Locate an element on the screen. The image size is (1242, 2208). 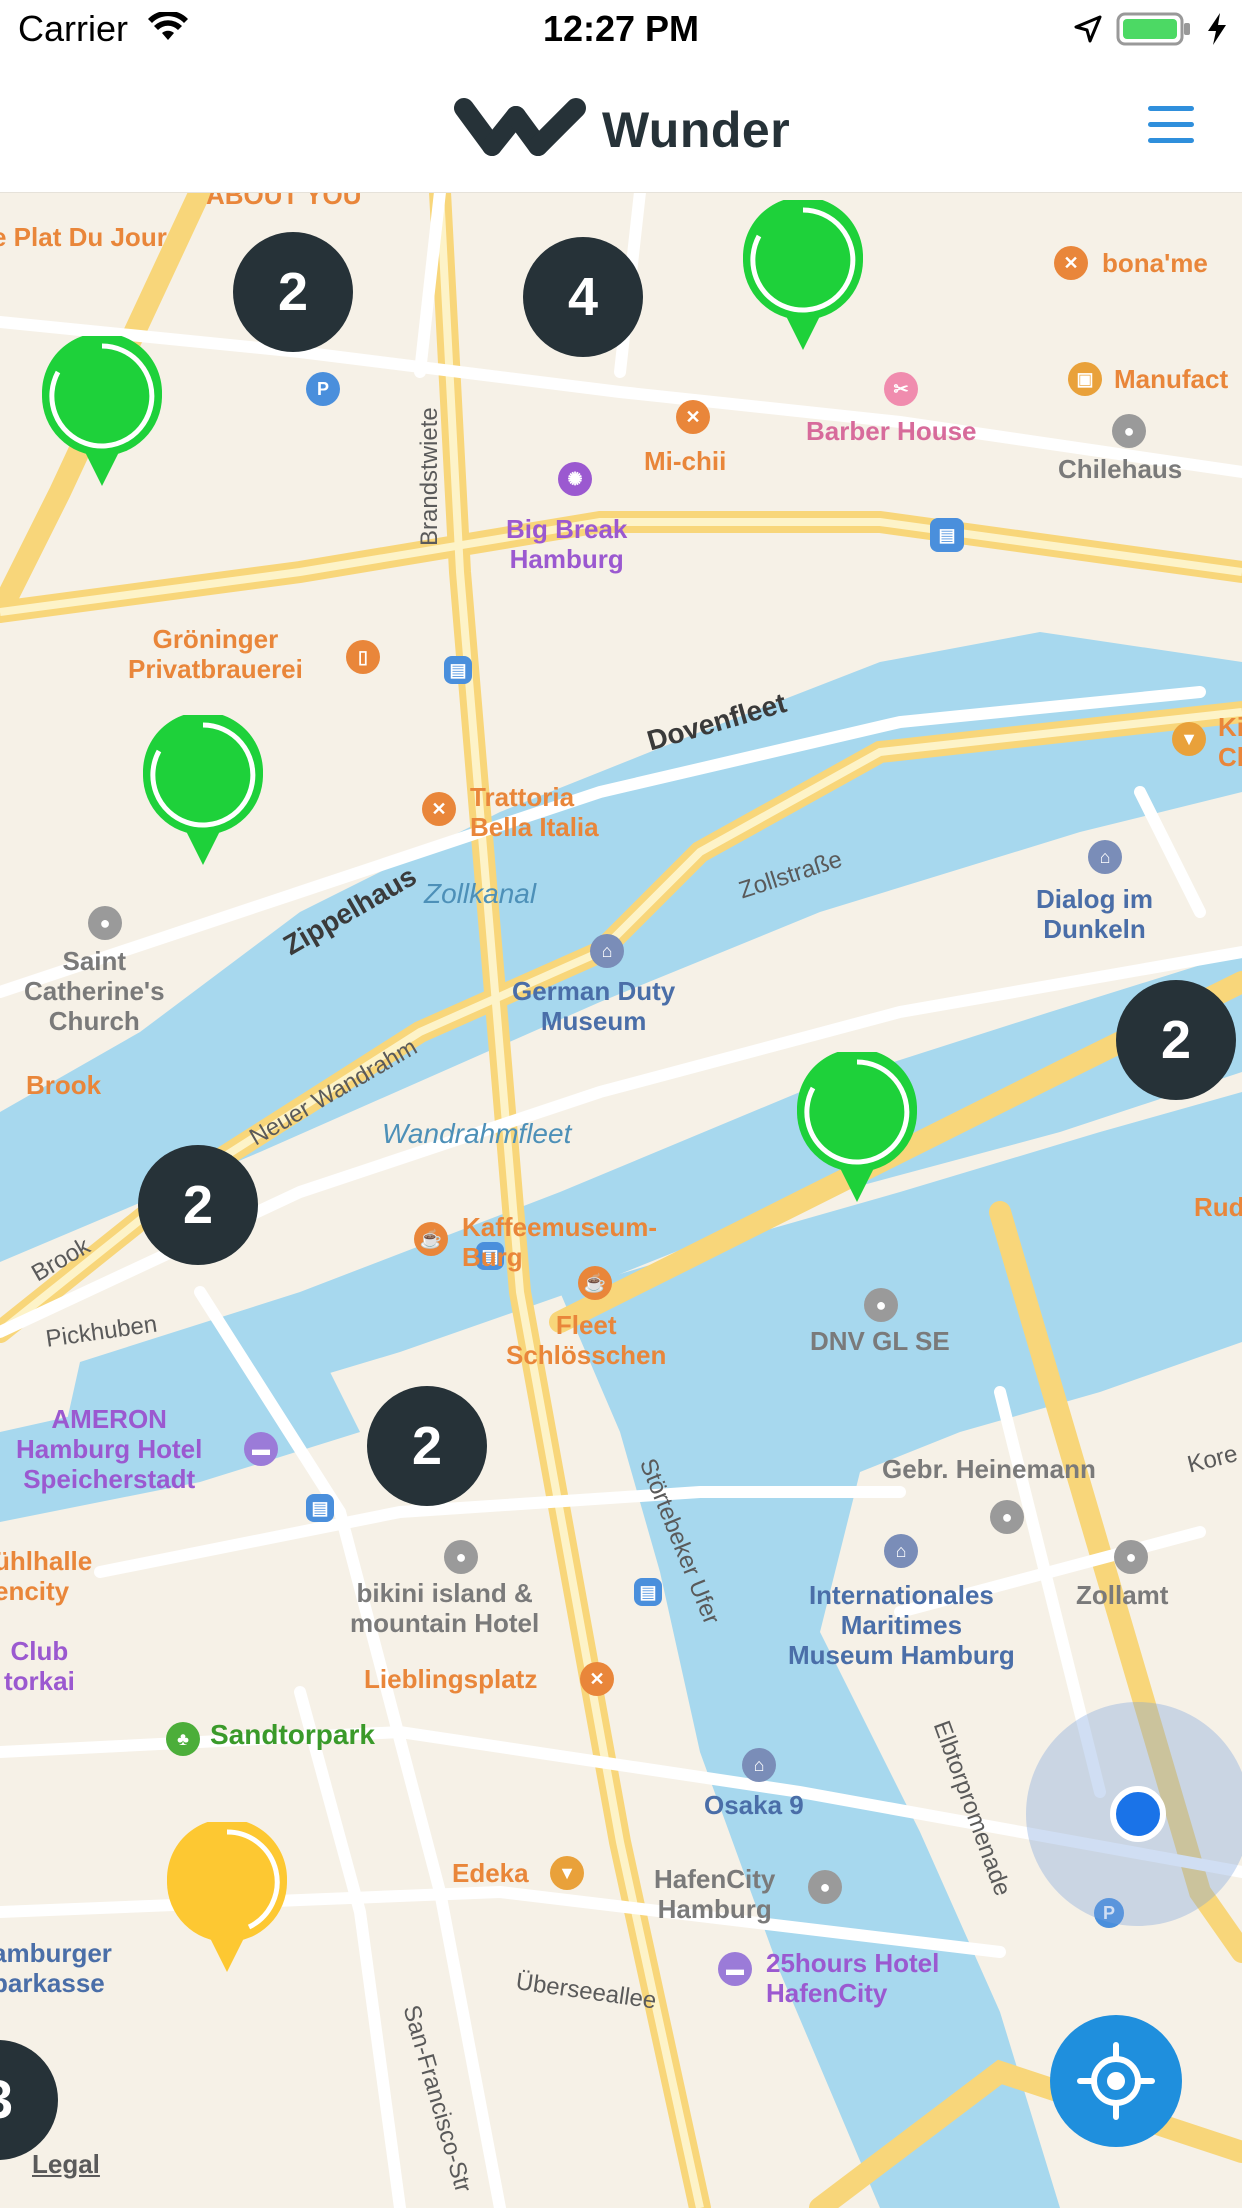
scissors-icon: ✂ is located at coordinates (901, 389).